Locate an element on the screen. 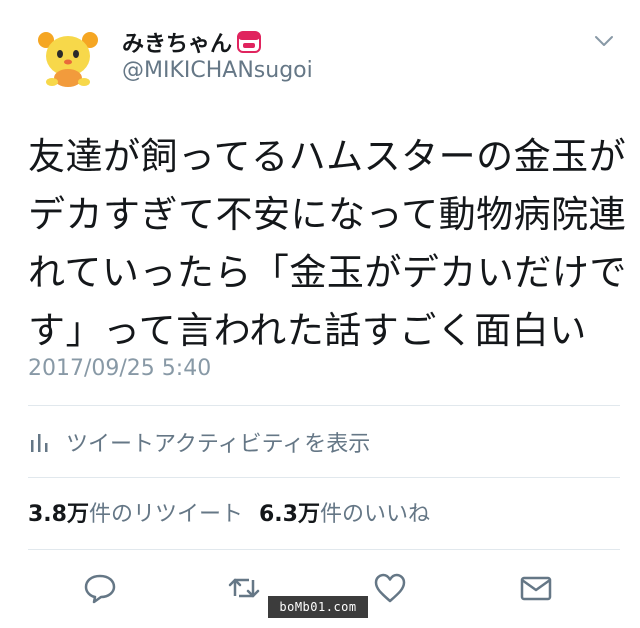 The width and height of the screenshot is (640, 628). tweet-text-line: 友達が飼ってるハムスターの金玉が is located at coordinates (327, 156).